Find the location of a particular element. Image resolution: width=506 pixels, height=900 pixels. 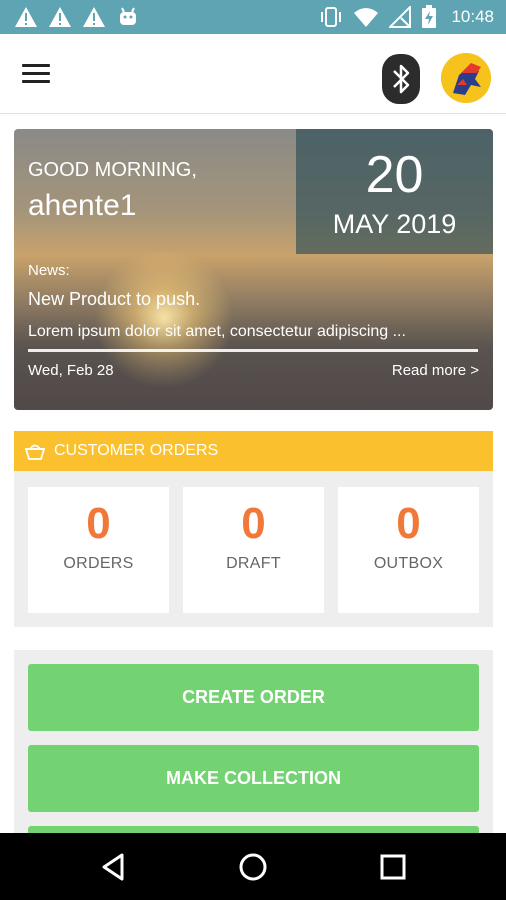

order-stats: 0 ORDERS 0 DRAFT 0 OUTBOX is located at coordinates (253, 550).